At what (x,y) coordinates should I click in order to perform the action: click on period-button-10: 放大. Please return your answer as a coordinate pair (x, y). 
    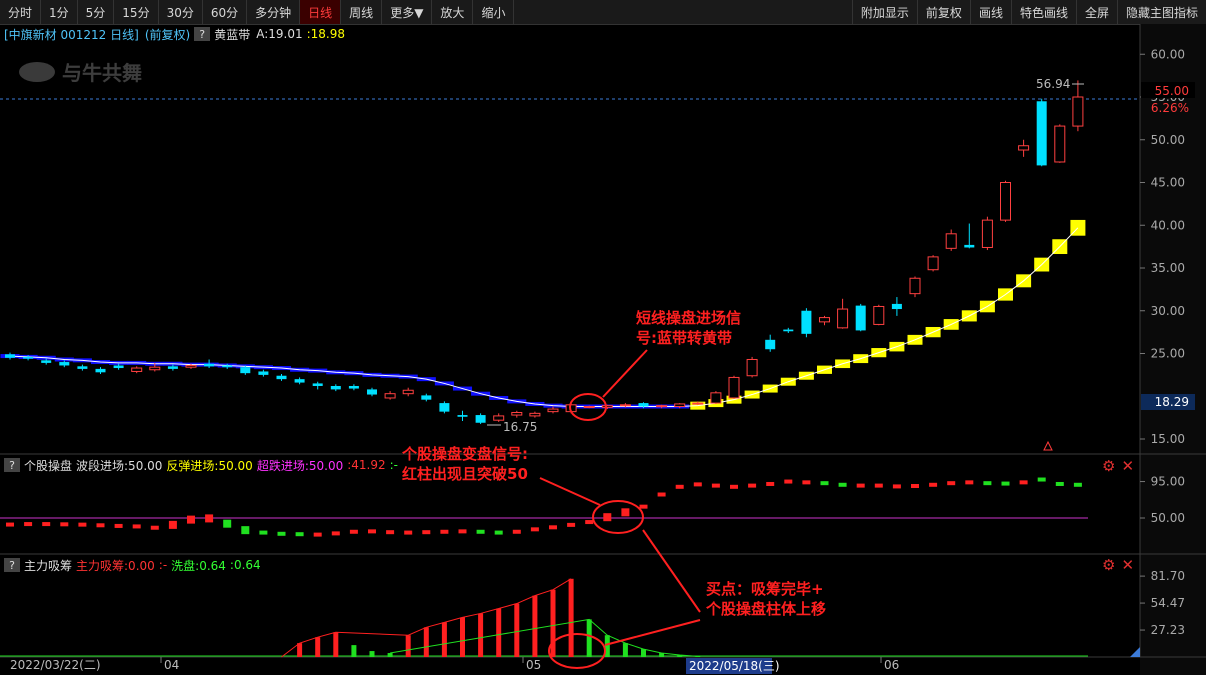
    Looking at the image, I should click on (453, 12).